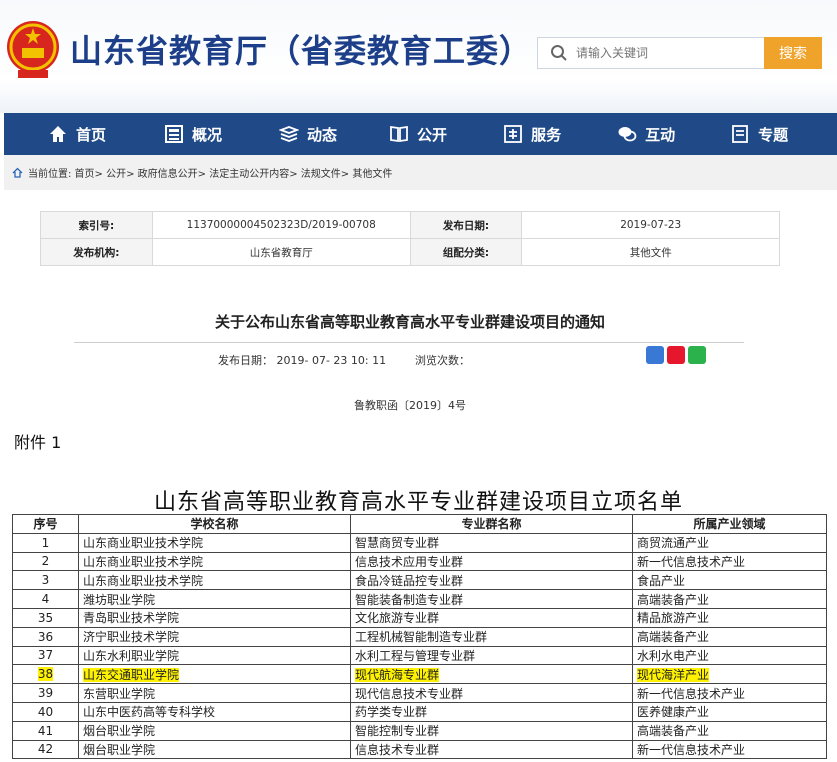  I want to click on cell-no: 39, so click(45, 693).